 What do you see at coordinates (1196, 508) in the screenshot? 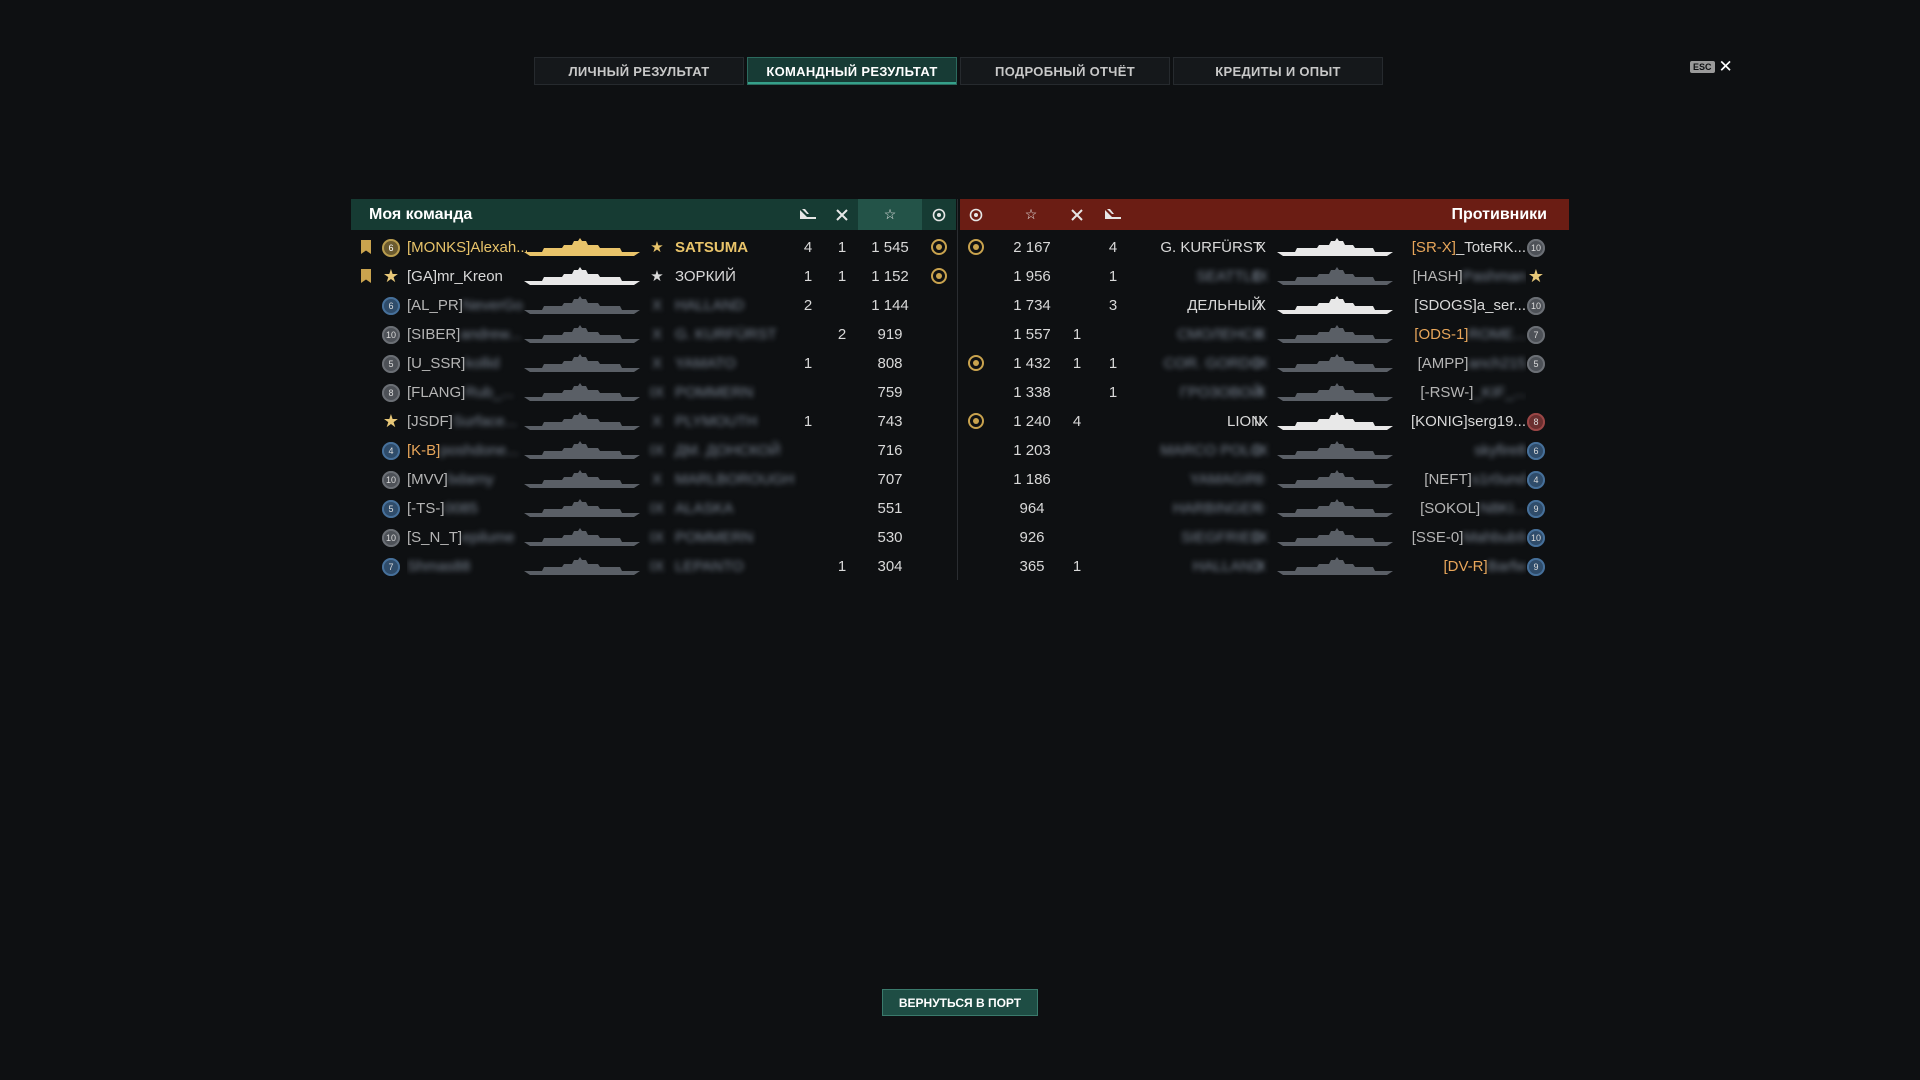
I see `ship-name: HARBINGER` at bounding box center [1196, 508].